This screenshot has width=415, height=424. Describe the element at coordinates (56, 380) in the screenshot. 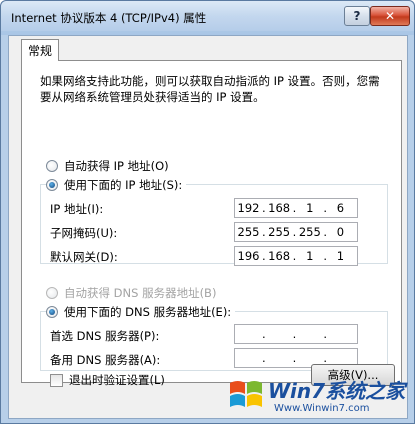

I see `validate-checkbox-box` at that location.